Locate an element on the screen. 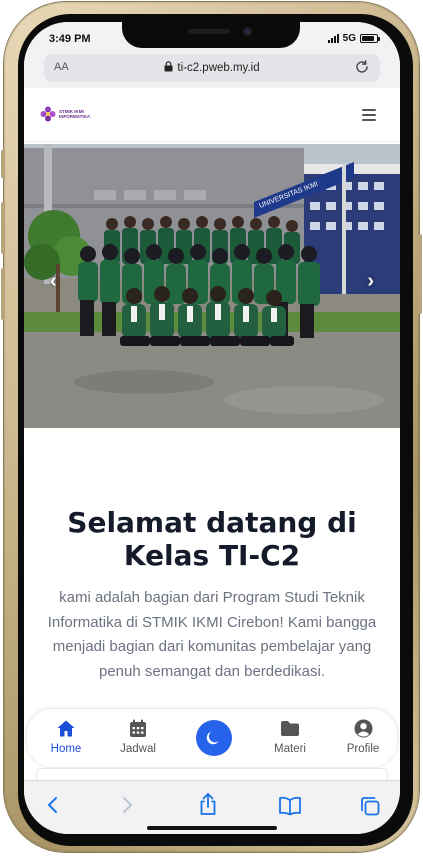  bottom-navigation: Home Jadwal Materi Profile is located at coordinates (212, 738).